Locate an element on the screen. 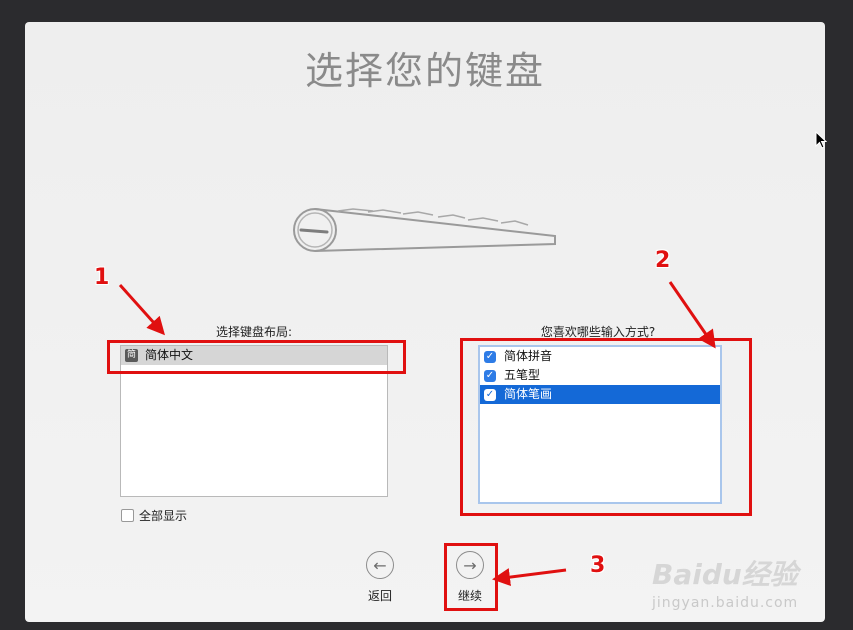 This screenshot has width=853, height=630. watermark-brand: Baidu经验 is located at coordinates (725, 574).